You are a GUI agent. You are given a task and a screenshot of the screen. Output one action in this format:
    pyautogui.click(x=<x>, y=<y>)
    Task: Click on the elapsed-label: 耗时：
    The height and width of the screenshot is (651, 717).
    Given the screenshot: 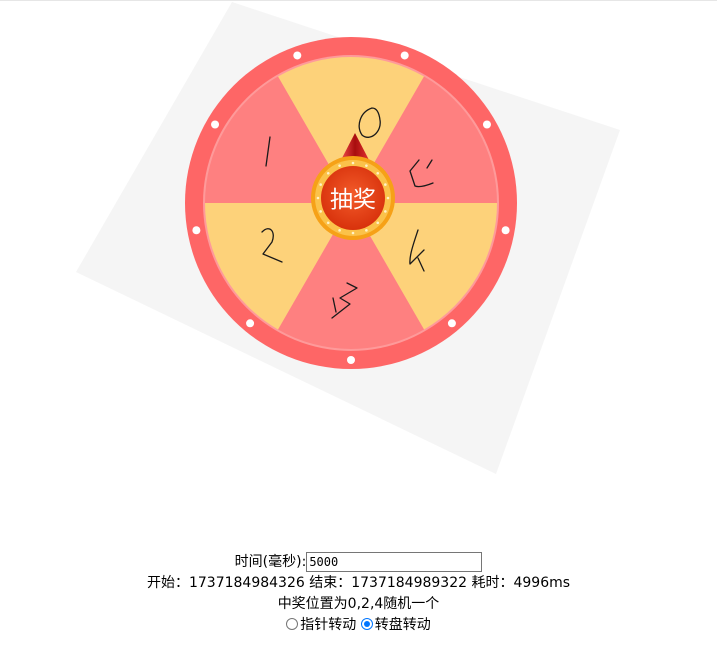 What is the action you would take?
    pyautogui.click(x=492, y=583)
    